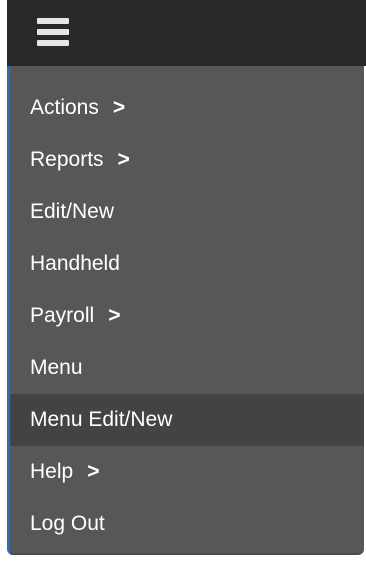 The image size is (366, 562). What do you see at coordinates (56, 367) in the screenshot?
I see `menu-item-label: Menu` at bounding box center [56, 367].